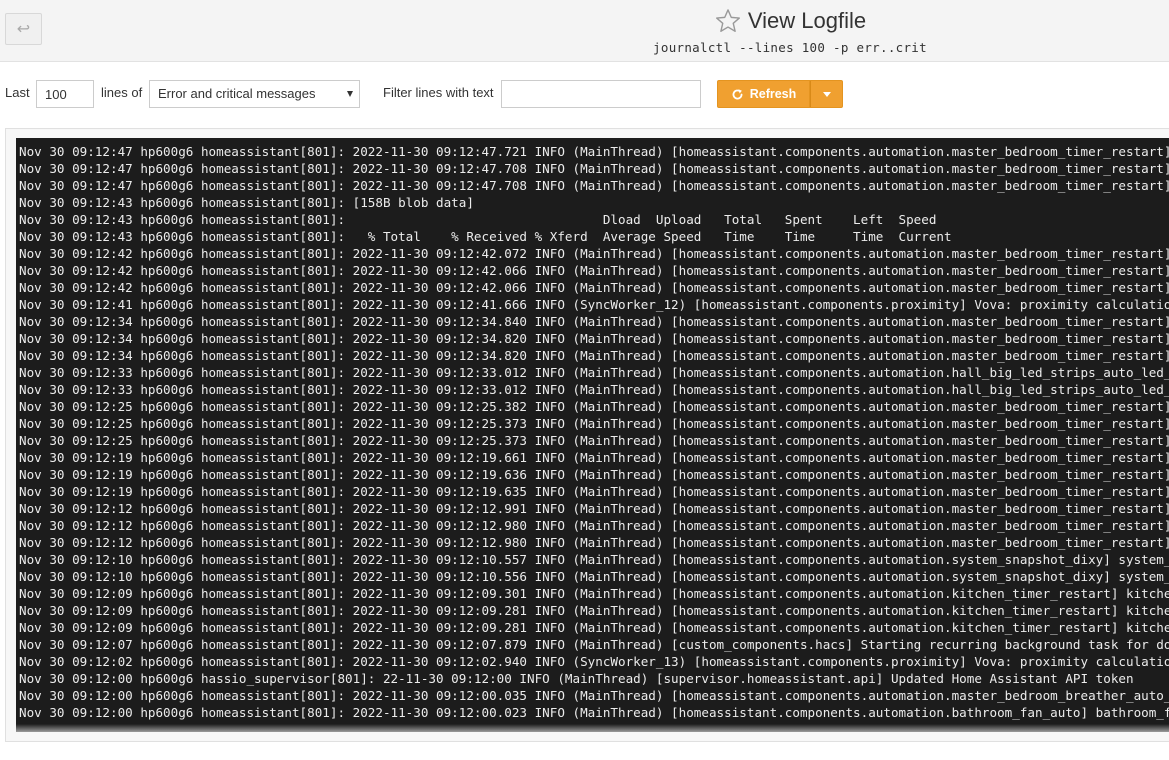  I want to click on filter-text-input, so click(601, 94).